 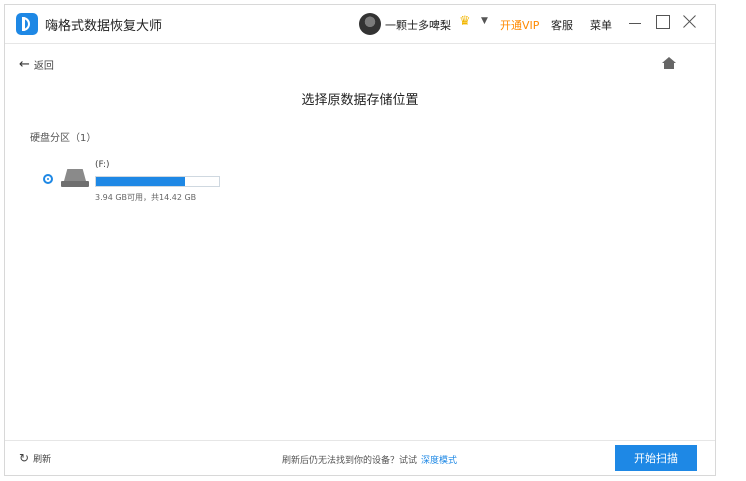 I want to click on hard-disk-icon, so click(x=75, y=178).